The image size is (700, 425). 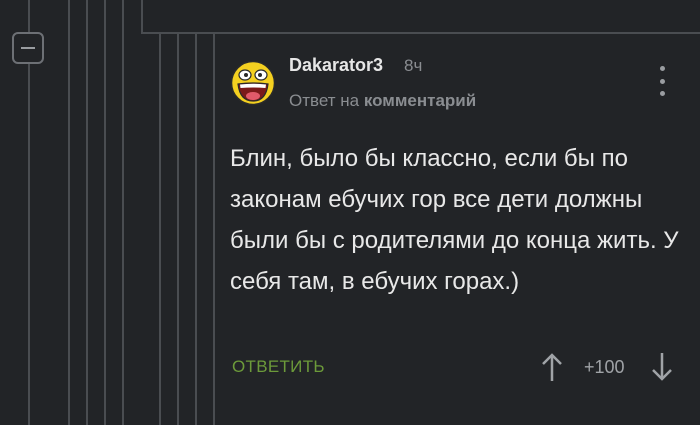 I want to click on avatar, so click(x=253, y=83).